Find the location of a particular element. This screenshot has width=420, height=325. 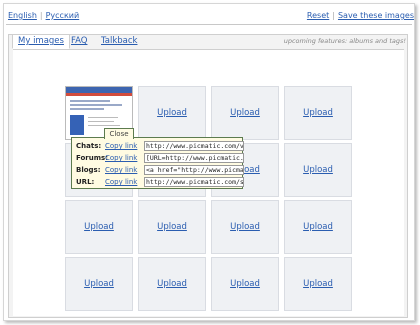

reset-link: Reset is located at coordinates (318, 15).